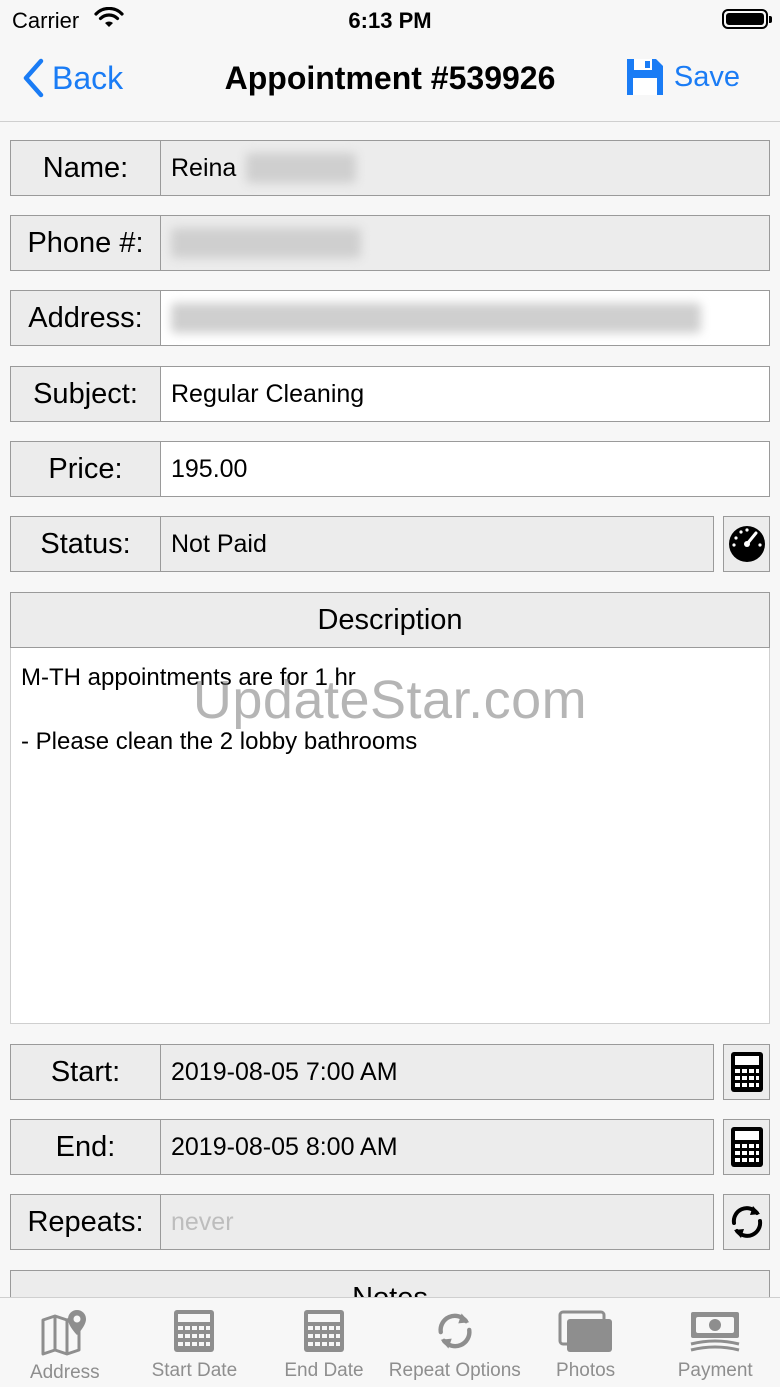 This screenshot has height=1387, width=780. I want to click on tab-address: Address, so click(65, 1342).